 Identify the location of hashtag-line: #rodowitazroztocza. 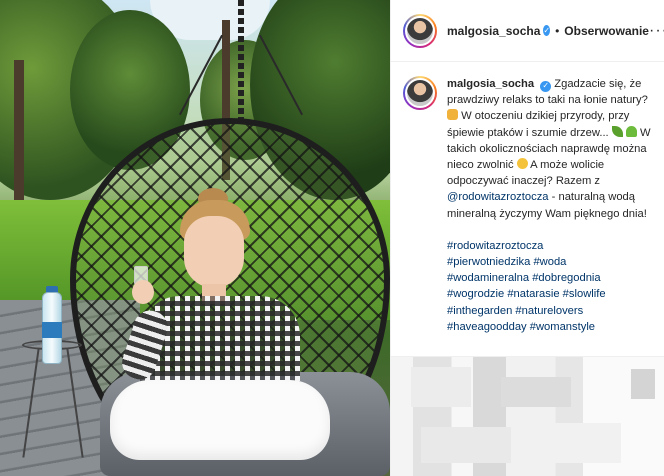
(549, 246).